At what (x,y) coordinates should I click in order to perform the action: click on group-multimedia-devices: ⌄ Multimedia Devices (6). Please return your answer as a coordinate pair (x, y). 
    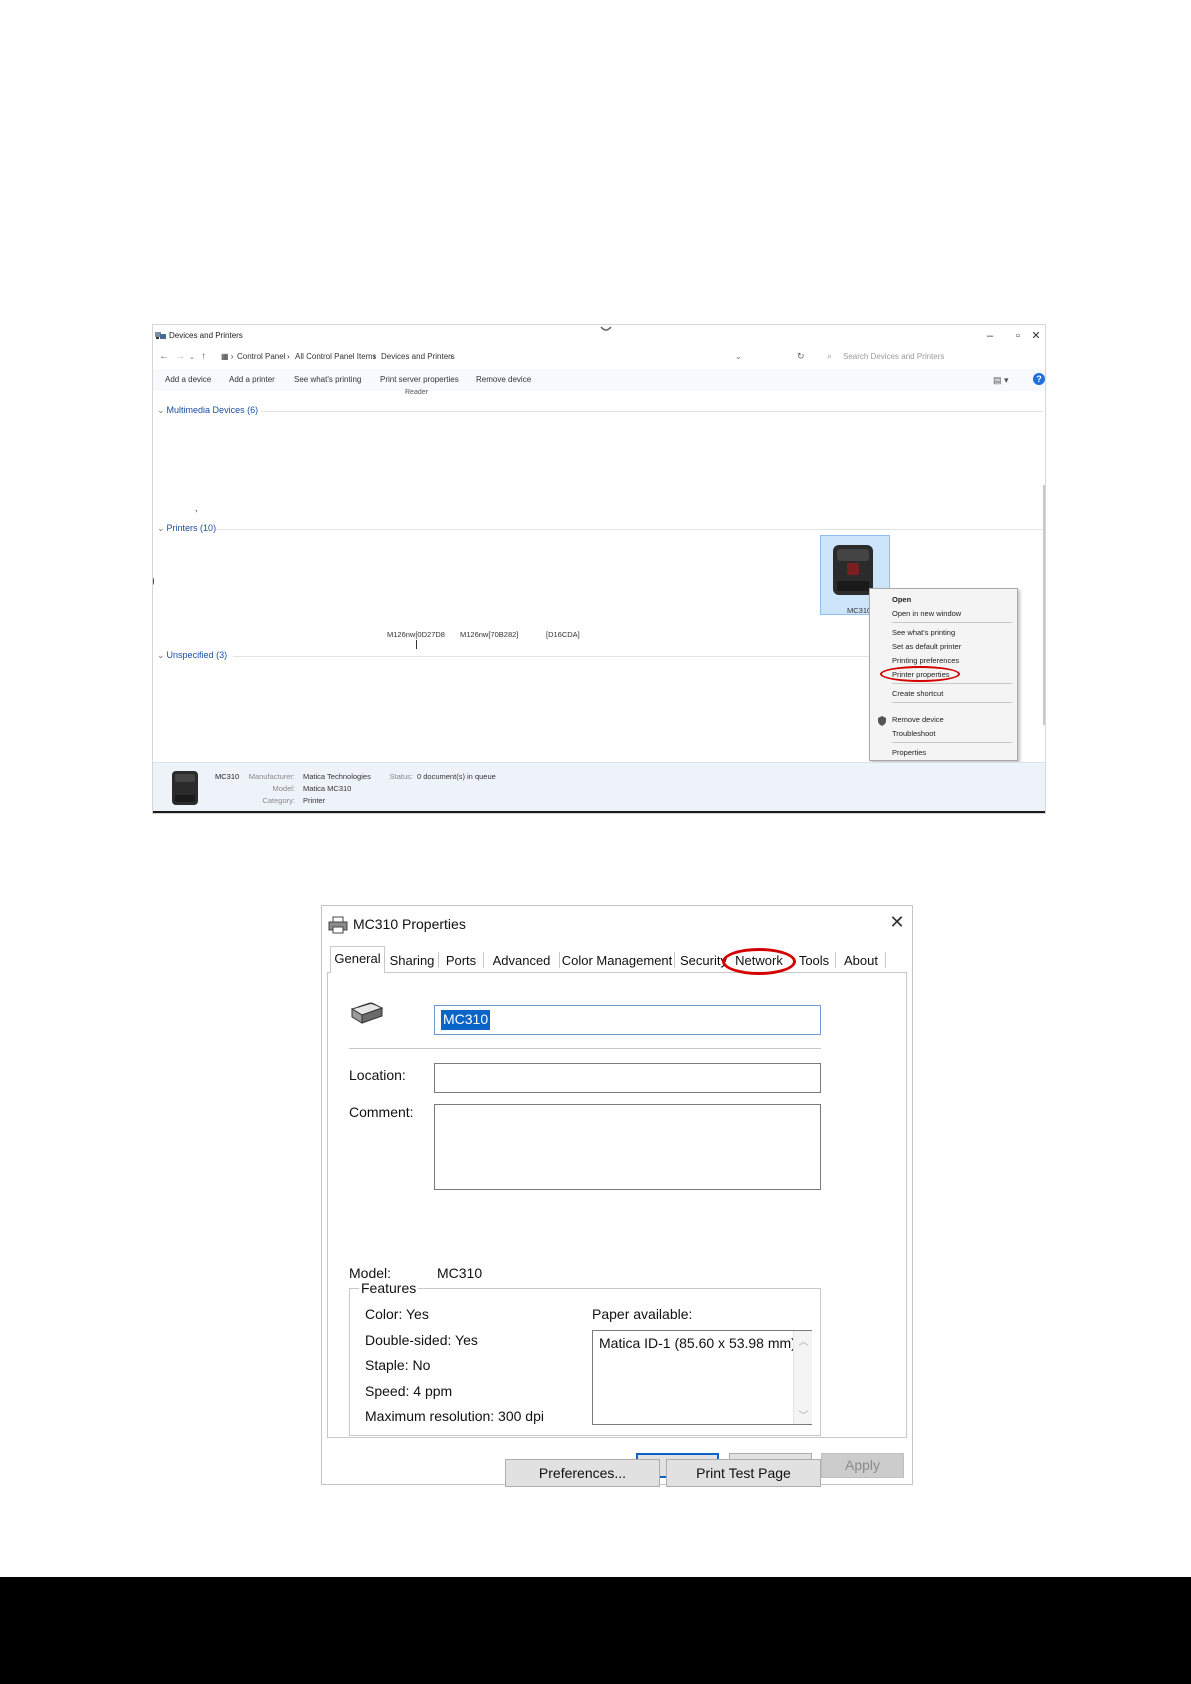
    Looking at the image, I should click on (207, 410).